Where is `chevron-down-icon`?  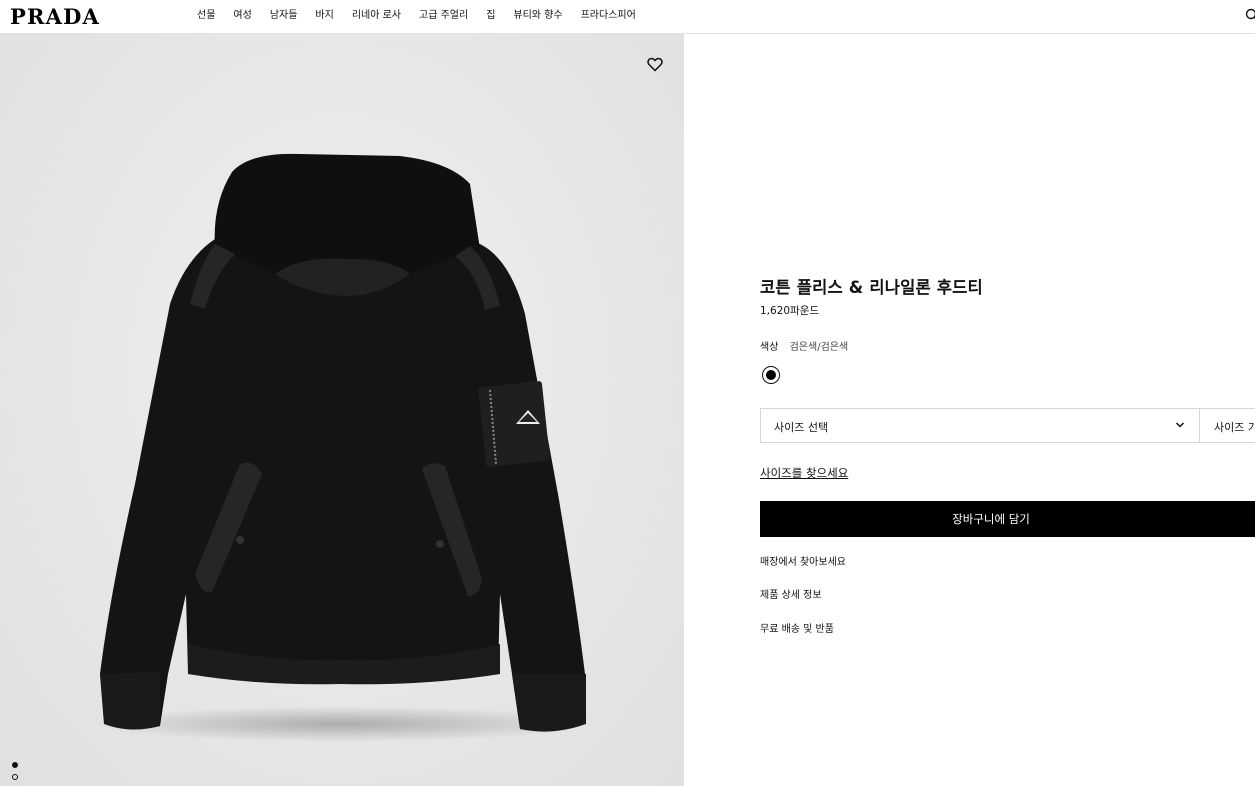 chevron-down-icon is located at coordinates (1180, 425).